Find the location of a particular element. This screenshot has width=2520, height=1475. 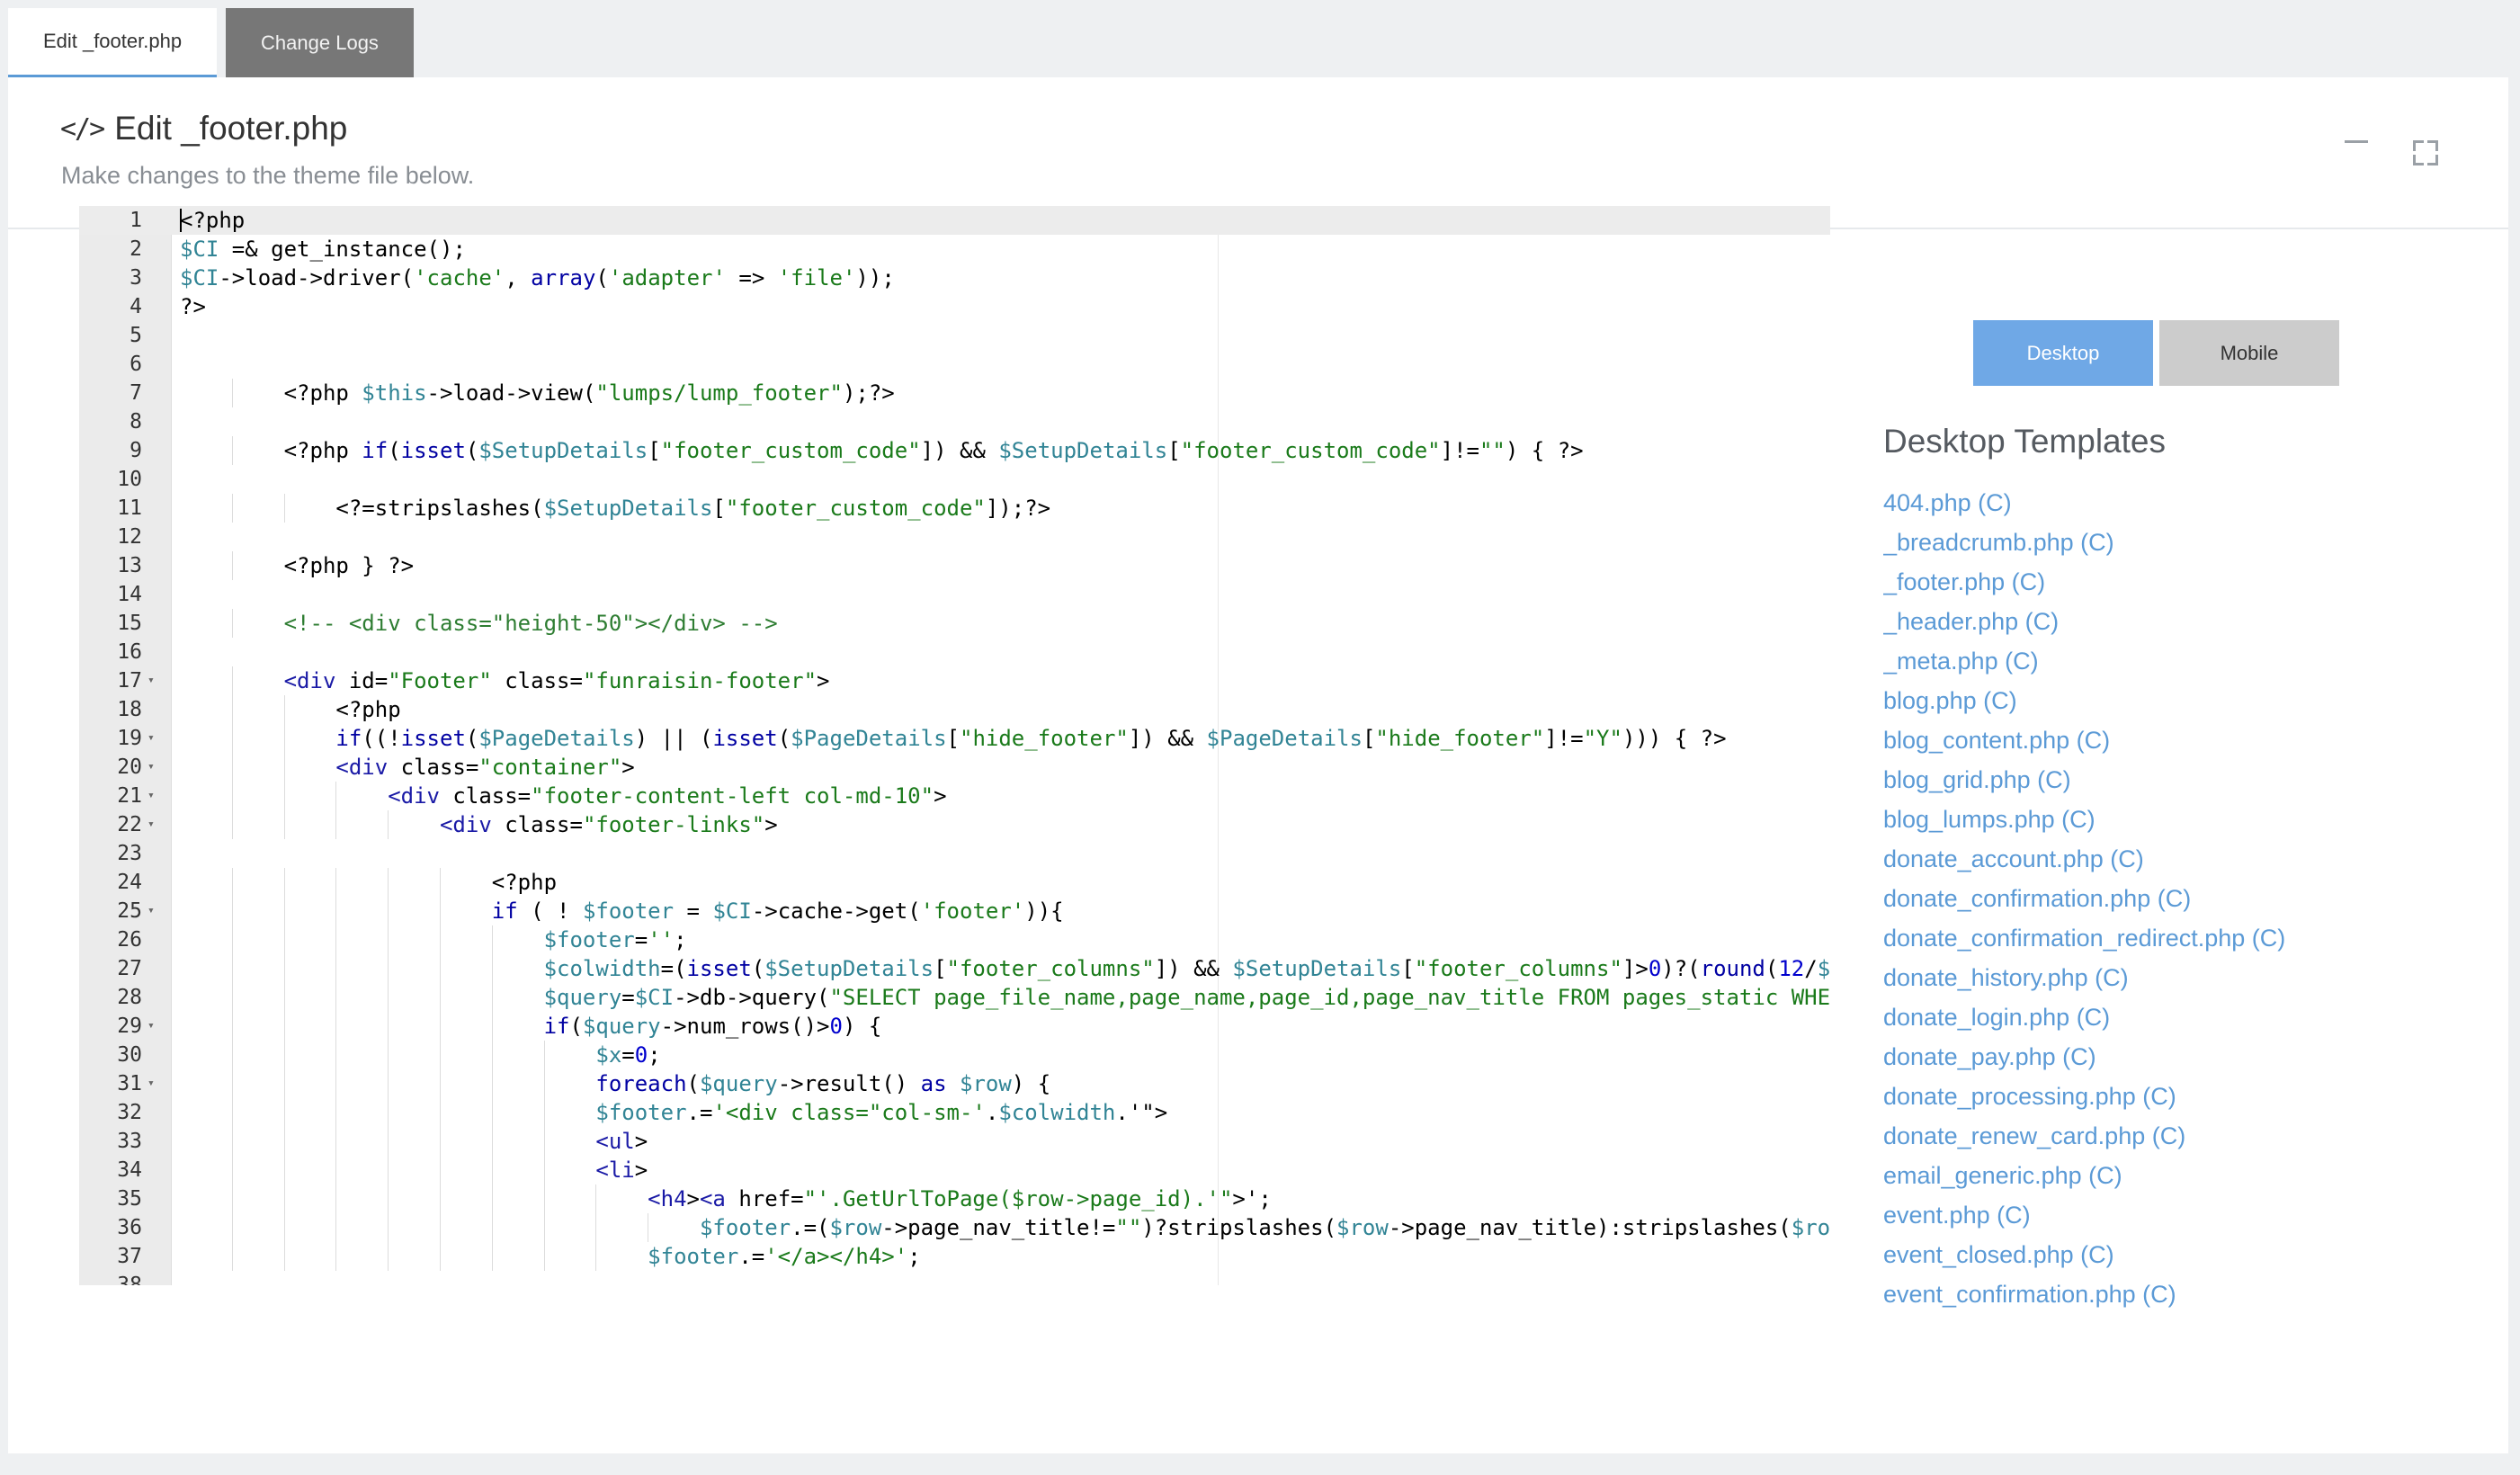

code-text: <ul> is located at coordinates (622, 1141).